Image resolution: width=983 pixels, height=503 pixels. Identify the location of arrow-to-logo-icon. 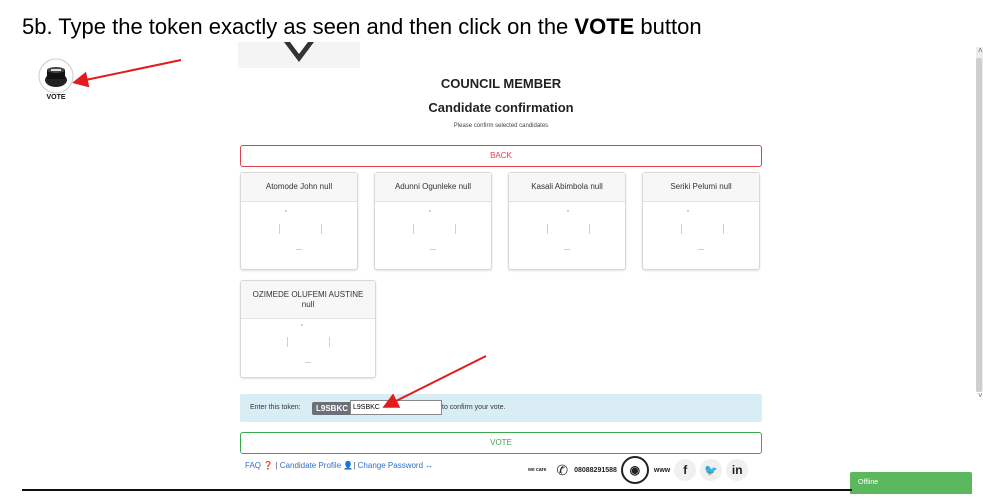
(127, 73).